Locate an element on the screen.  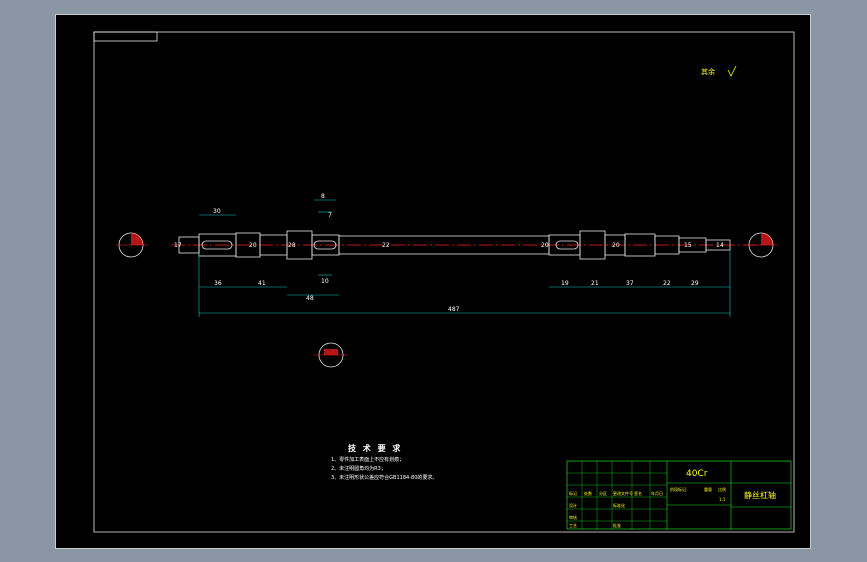
dim-top-1: 8 is located at coordinates (323, 196).